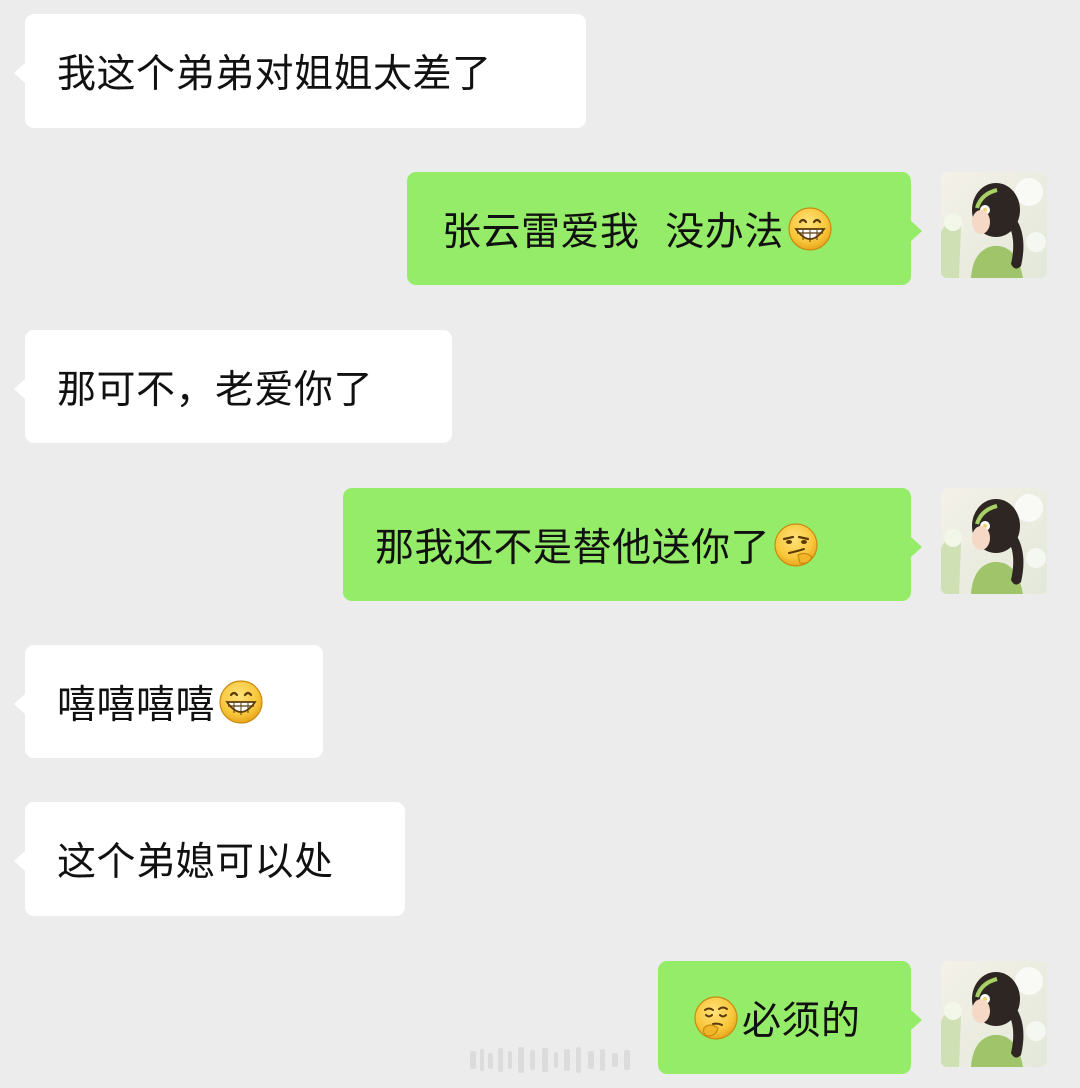 Image resolution: width=1080 pixels, height=1088 pixels. What do you see at coordinates (550, 1060) in the screenshot?
I see `watermark-logo` at bounding box center [550, 1060].